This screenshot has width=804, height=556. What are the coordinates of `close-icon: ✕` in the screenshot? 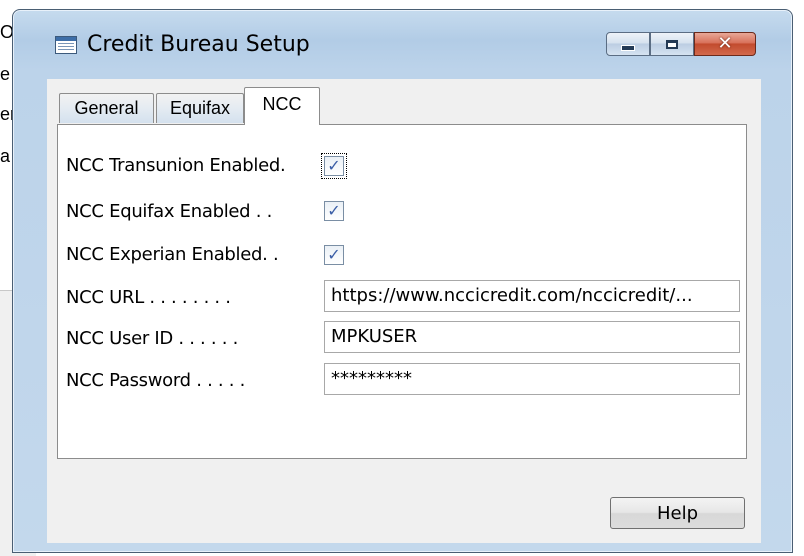 It's located at (725, 43).